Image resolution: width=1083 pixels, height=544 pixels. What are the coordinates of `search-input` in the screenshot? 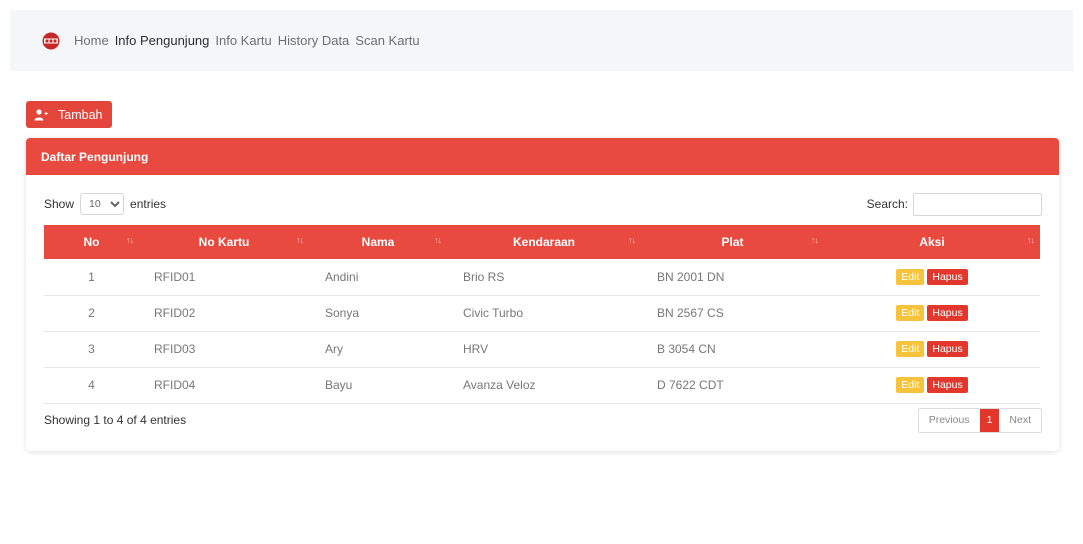 It's located at (977, 204).